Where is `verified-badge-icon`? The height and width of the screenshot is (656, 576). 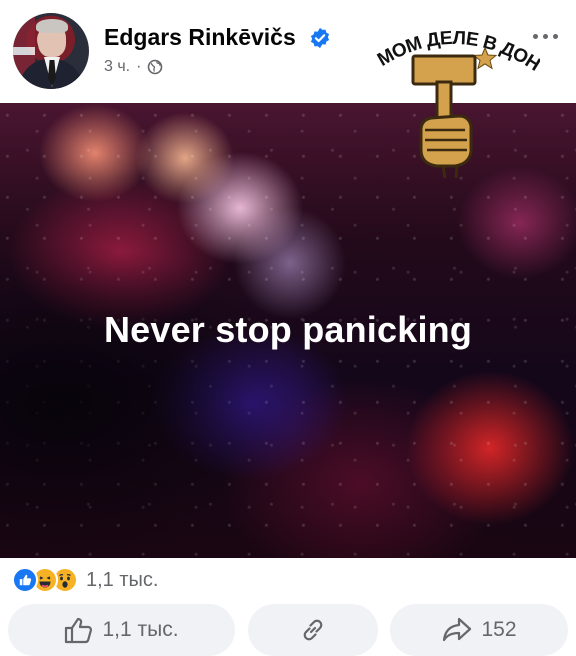
verified-badge-icon is located at coordinates (320, 38).